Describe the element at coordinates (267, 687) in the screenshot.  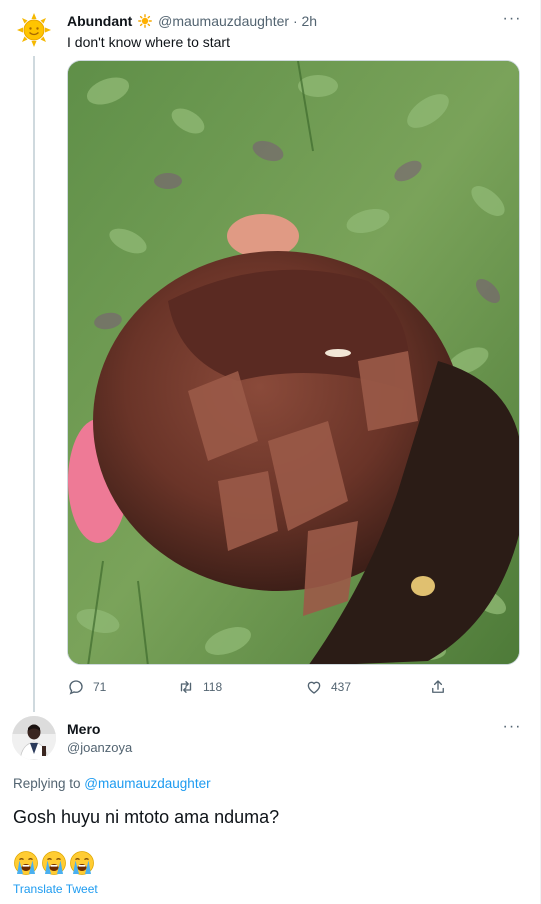
I see `tweet-actions: 71 118 437` at that location.